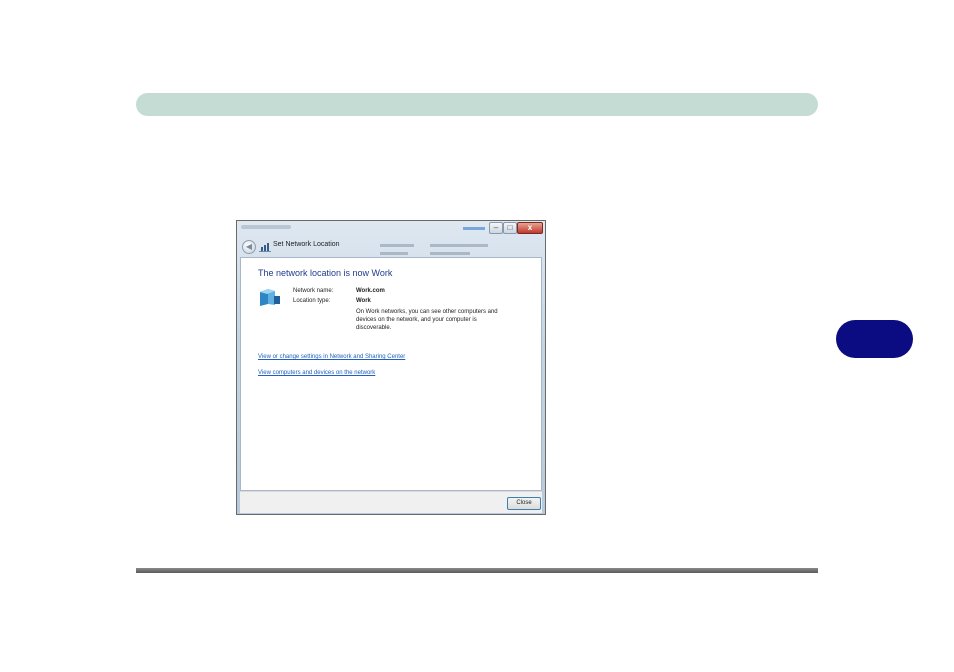 The height and width of the screenshot is (672, 954). I want to click on nav-bar: ◀ Set Network Location, so click(391, 247).